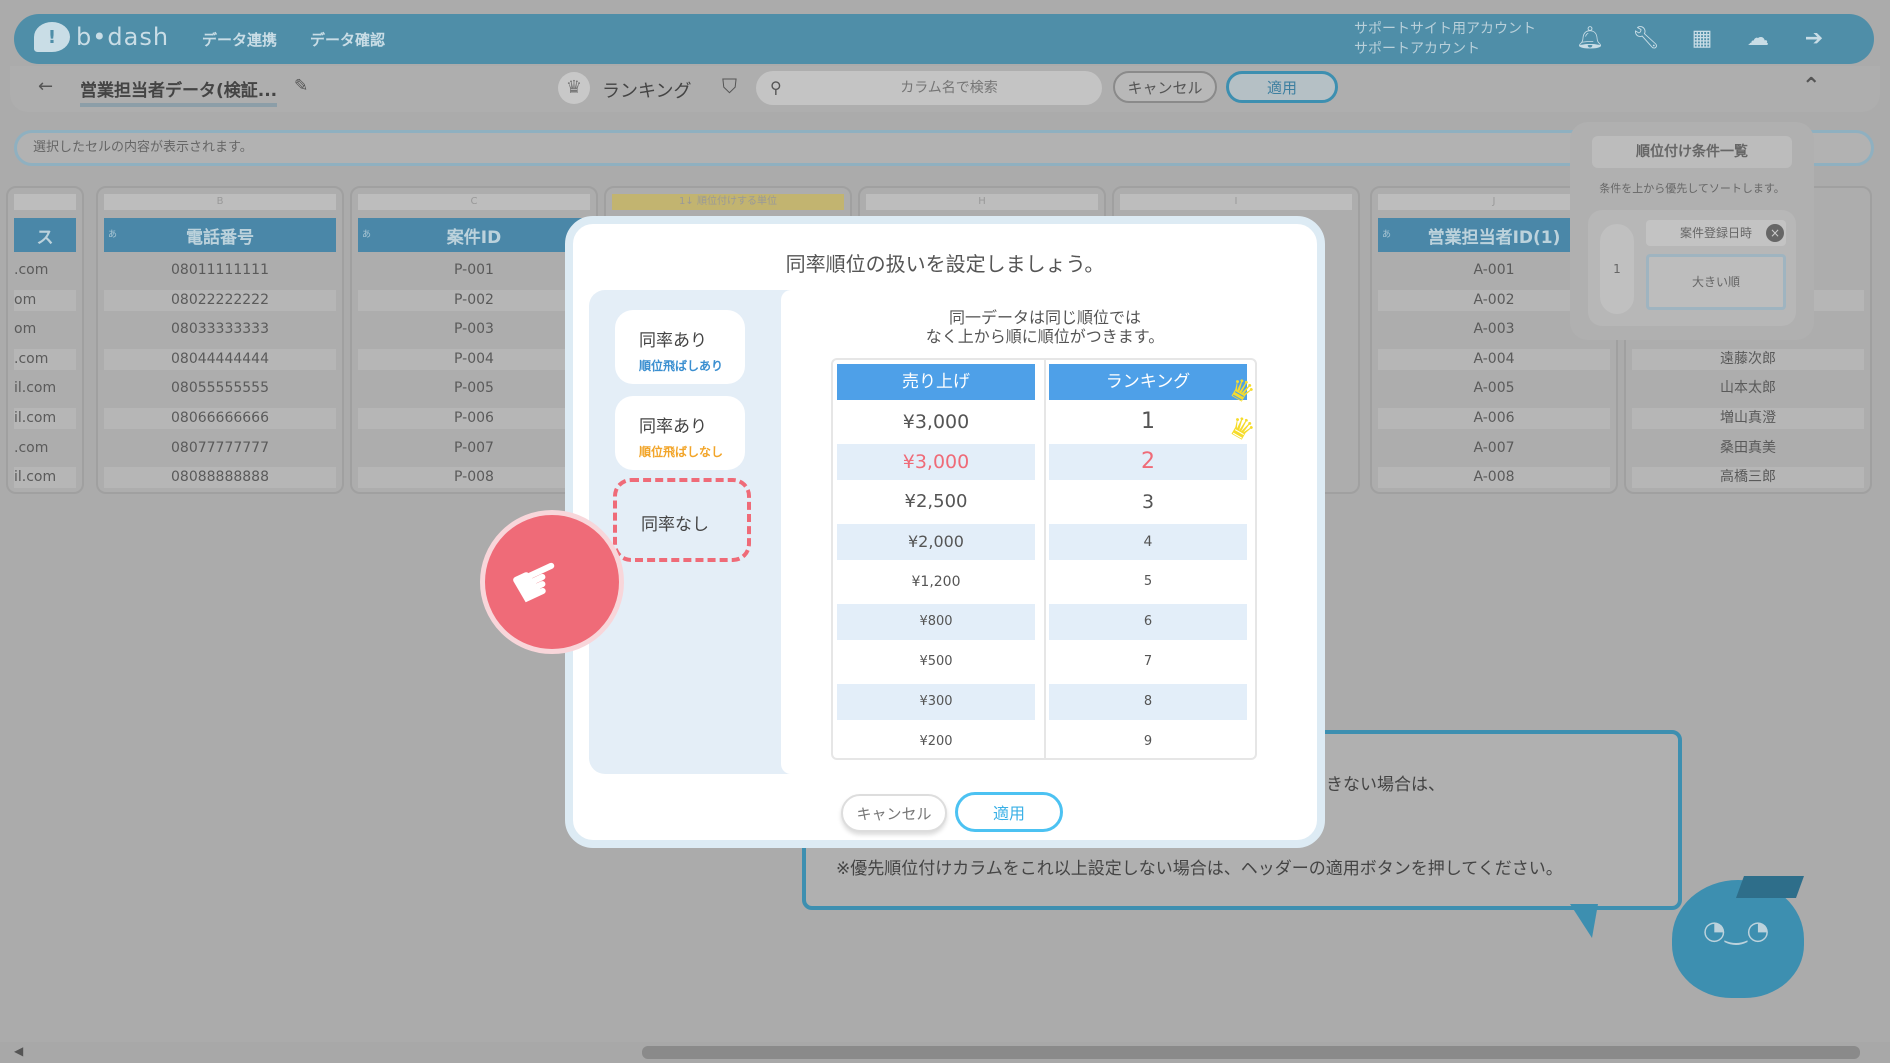 The height and width of the screenshot is (1063, 1890). What do you see at coordinates (1445, 29) in the screenshot?
I see `account-line1: サポートサイト用アカウント` at bounding box center [1445, 29].